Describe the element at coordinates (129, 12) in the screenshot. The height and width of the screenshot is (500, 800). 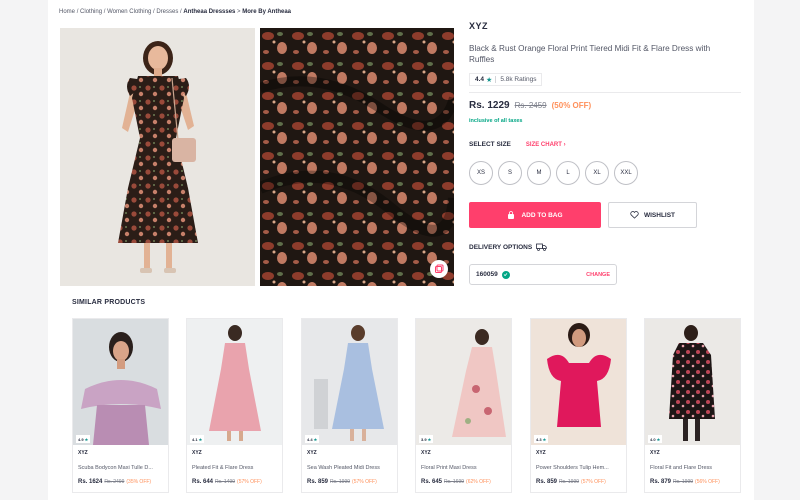
I see `breadcrumb-women-clothing: Women Clothing` at that location.